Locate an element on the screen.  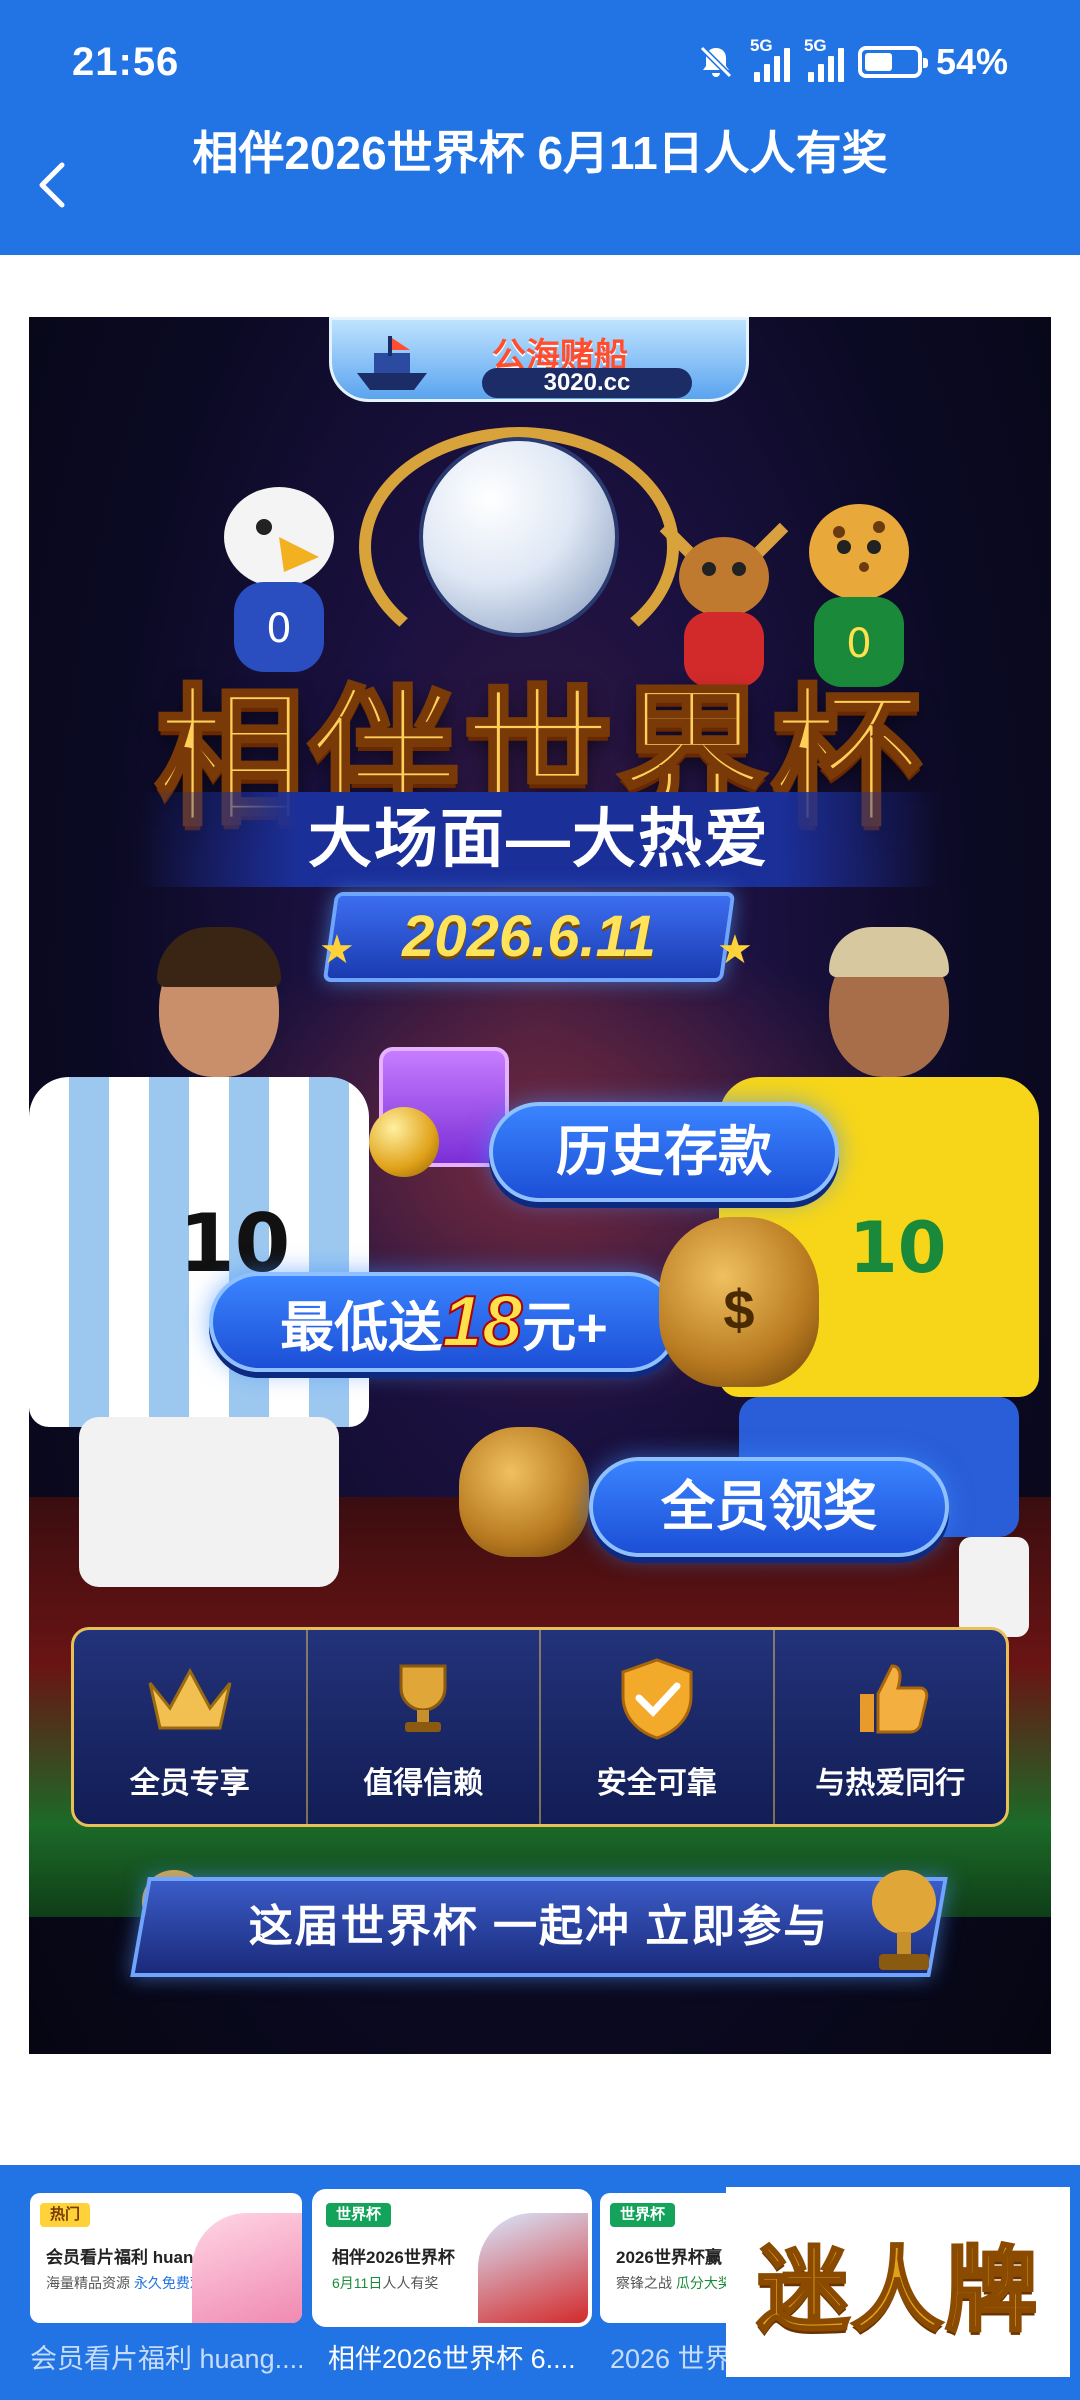
feature-item: 全员专享 is located at coordinates (191, 1727).